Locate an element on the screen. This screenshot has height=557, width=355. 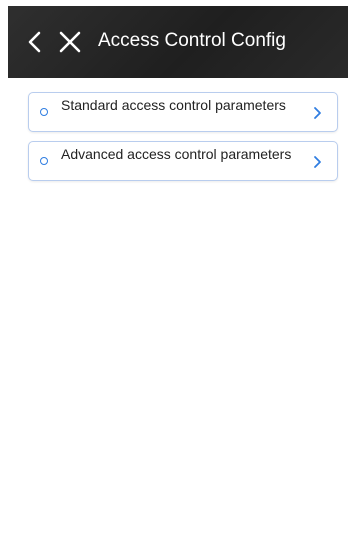
close-icon is located at coordinates (70, 42).